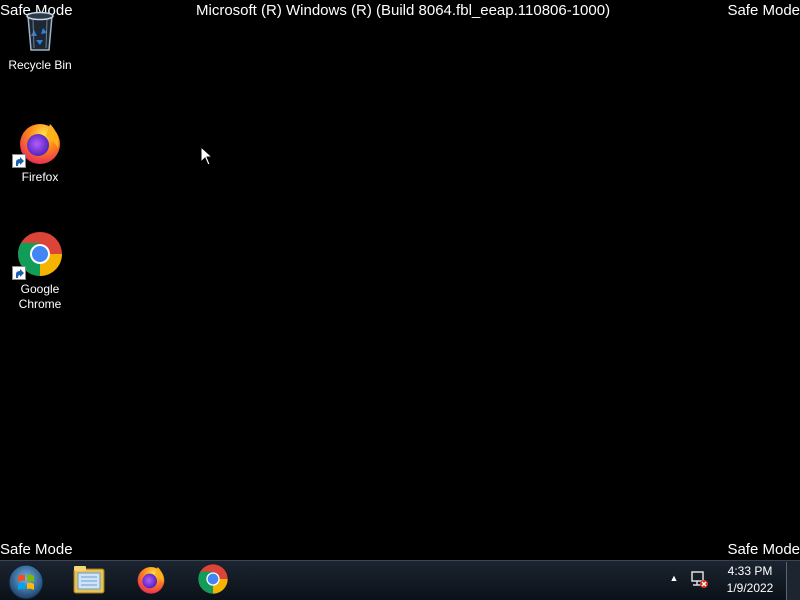 The width and height of the screenshot is (800, 600). I want to click on taskbar-firefox-button, so click(151, 581).